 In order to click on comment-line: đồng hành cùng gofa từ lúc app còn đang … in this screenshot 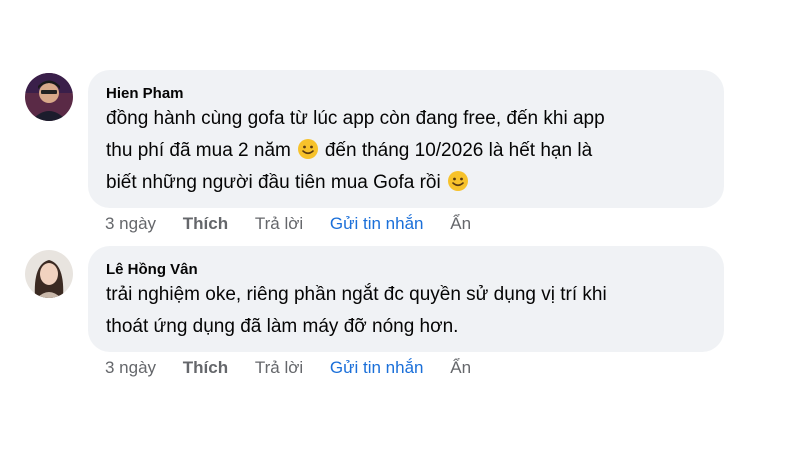, I will do `click(355, 118)`.